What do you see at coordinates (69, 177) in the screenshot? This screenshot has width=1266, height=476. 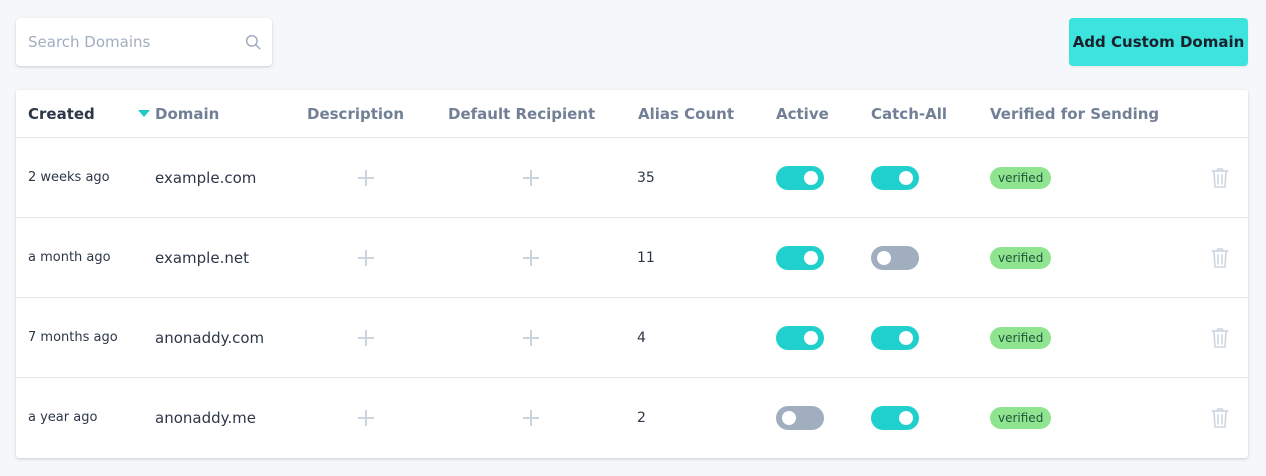 I see `created-cell: 2 weeks ago` at bounding box center [69, 177].